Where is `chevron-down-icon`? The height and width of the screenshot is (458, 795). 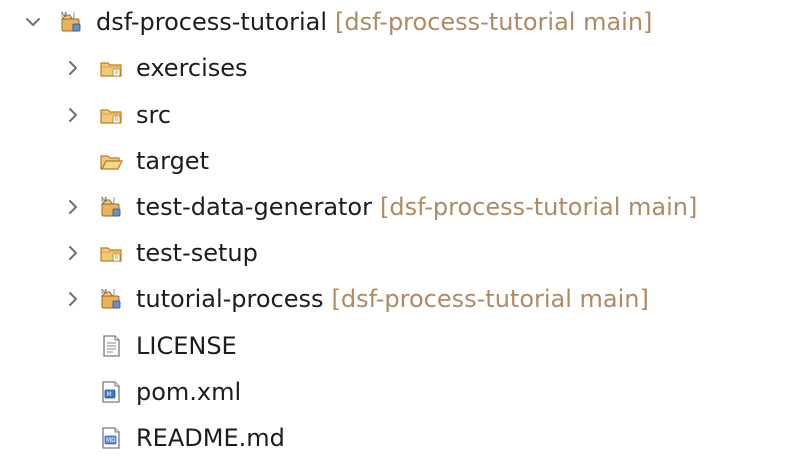 chevron-down-icon is located at coordinates (33, 22).